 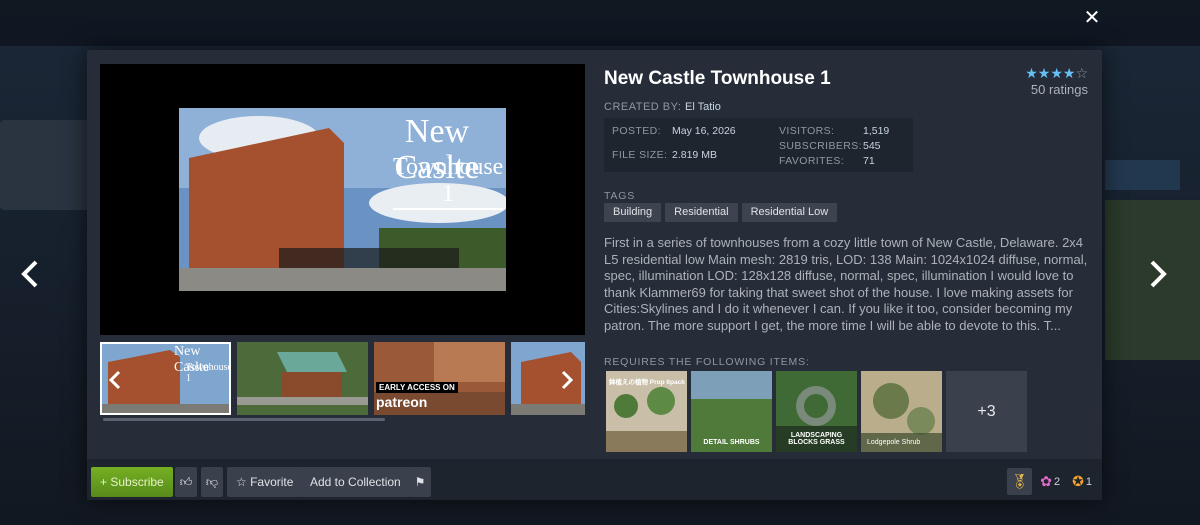 I want to click on tags-list: Building Residential Residential Low, so click(x=721, y=212).